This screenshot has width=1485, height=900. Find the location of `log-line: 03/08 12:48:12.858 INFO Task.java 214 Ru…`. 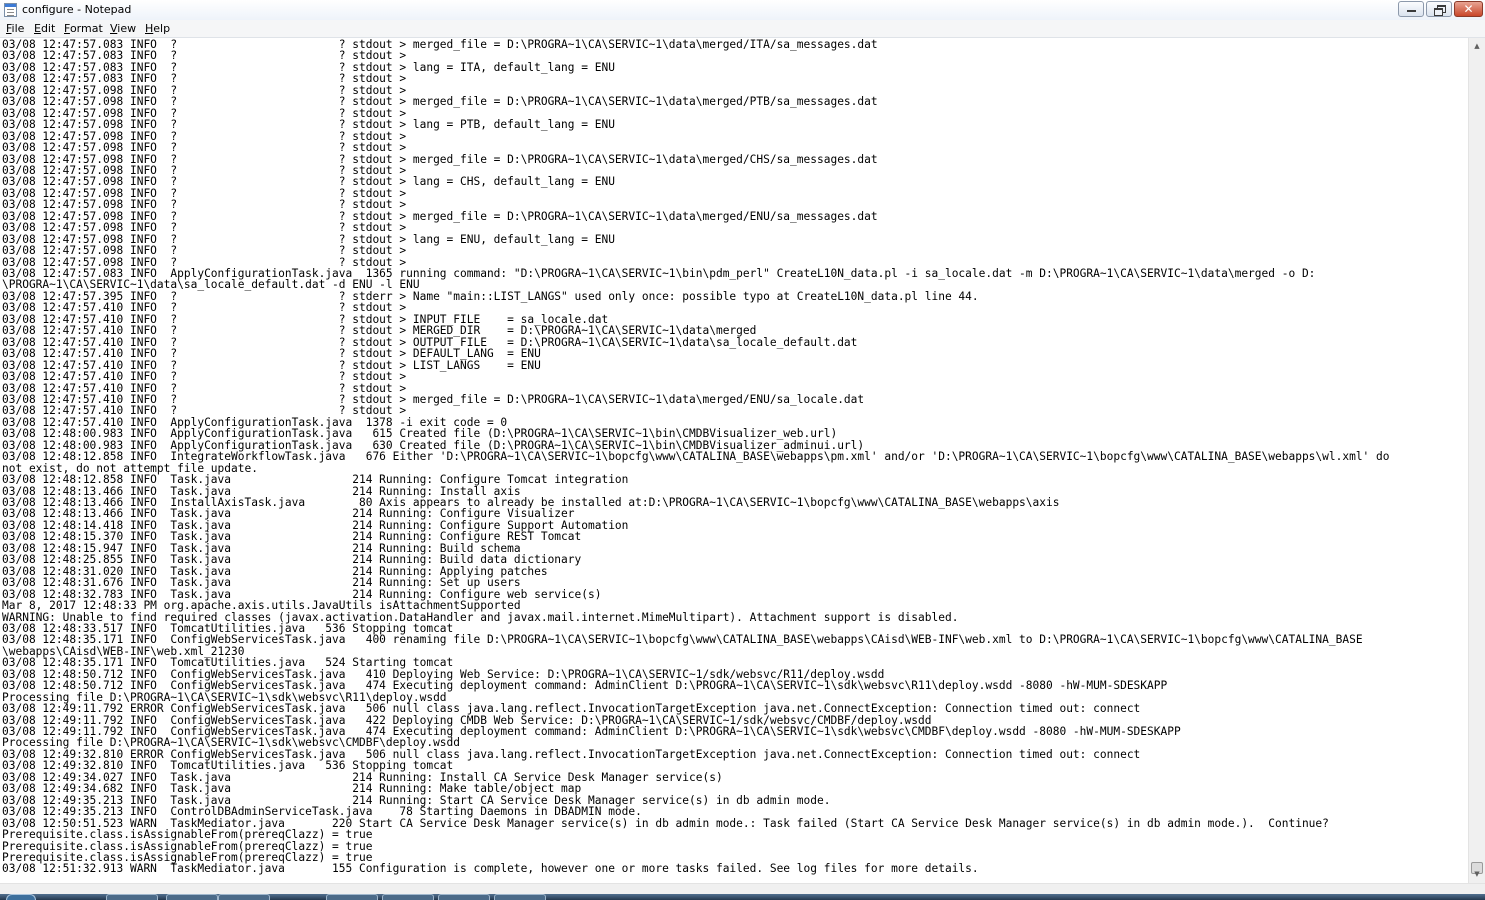

log-line: 03/08 12:48:12.858 INFO Task.java 214 Ru… is located at coordinates (315, 480).